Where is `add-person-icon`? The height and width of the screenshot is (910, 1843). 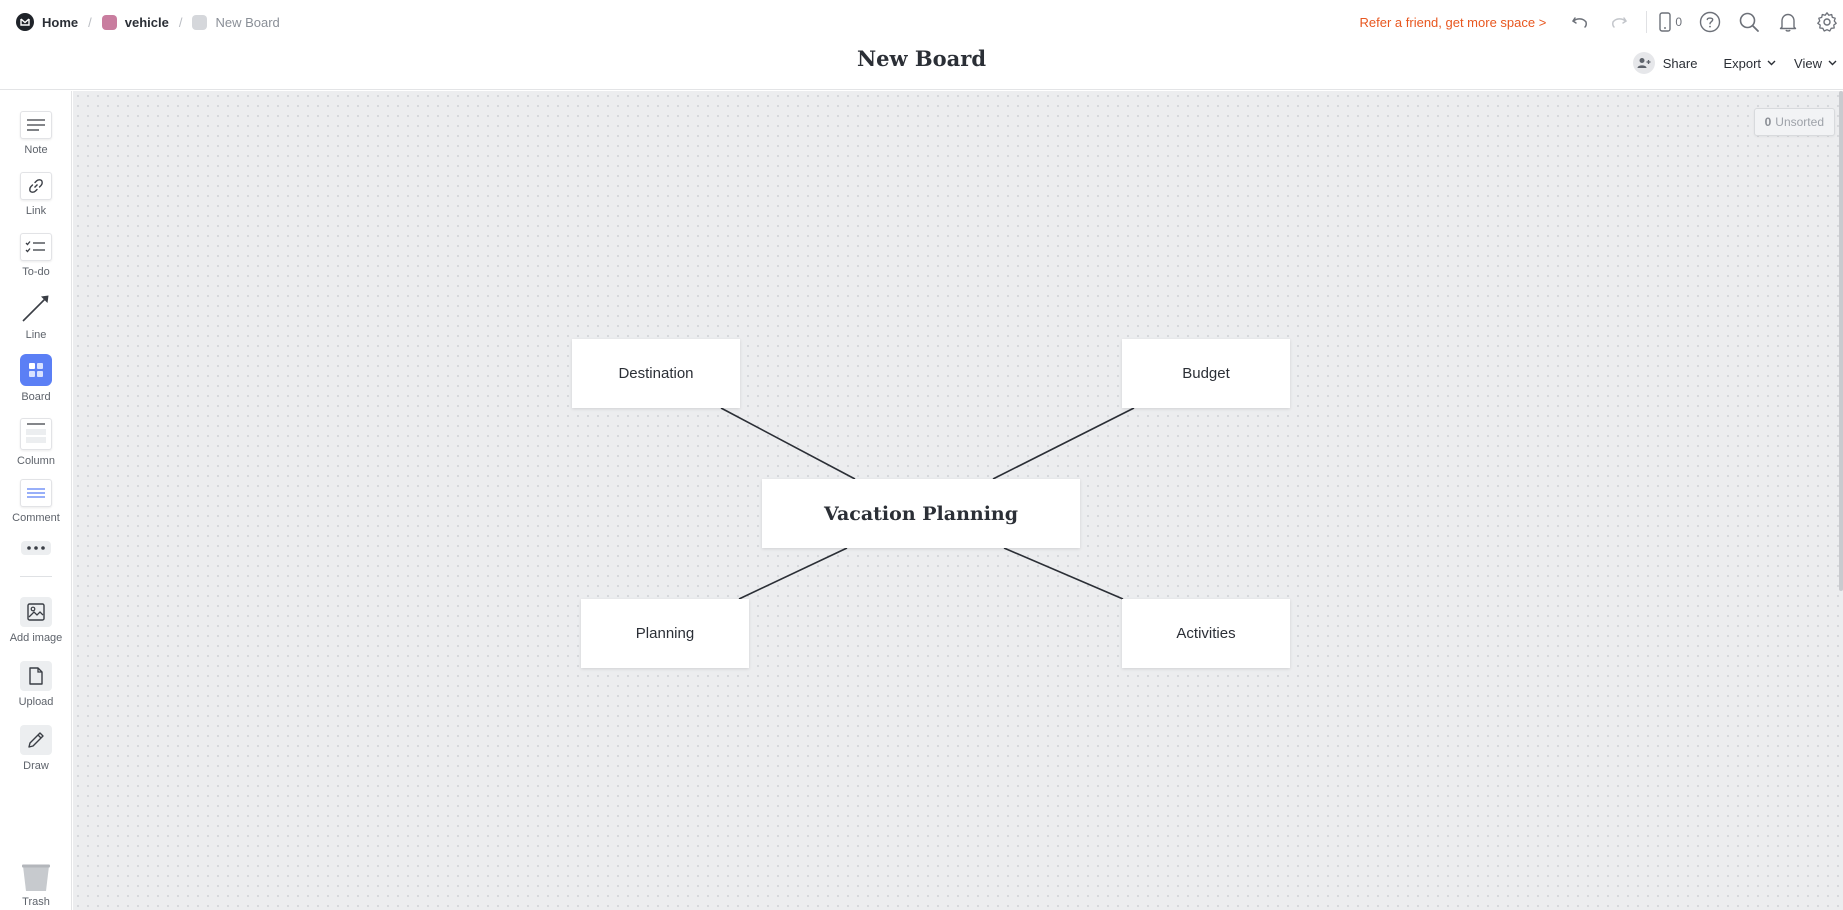
add-person-icon is located at coordinates (1643, 63).